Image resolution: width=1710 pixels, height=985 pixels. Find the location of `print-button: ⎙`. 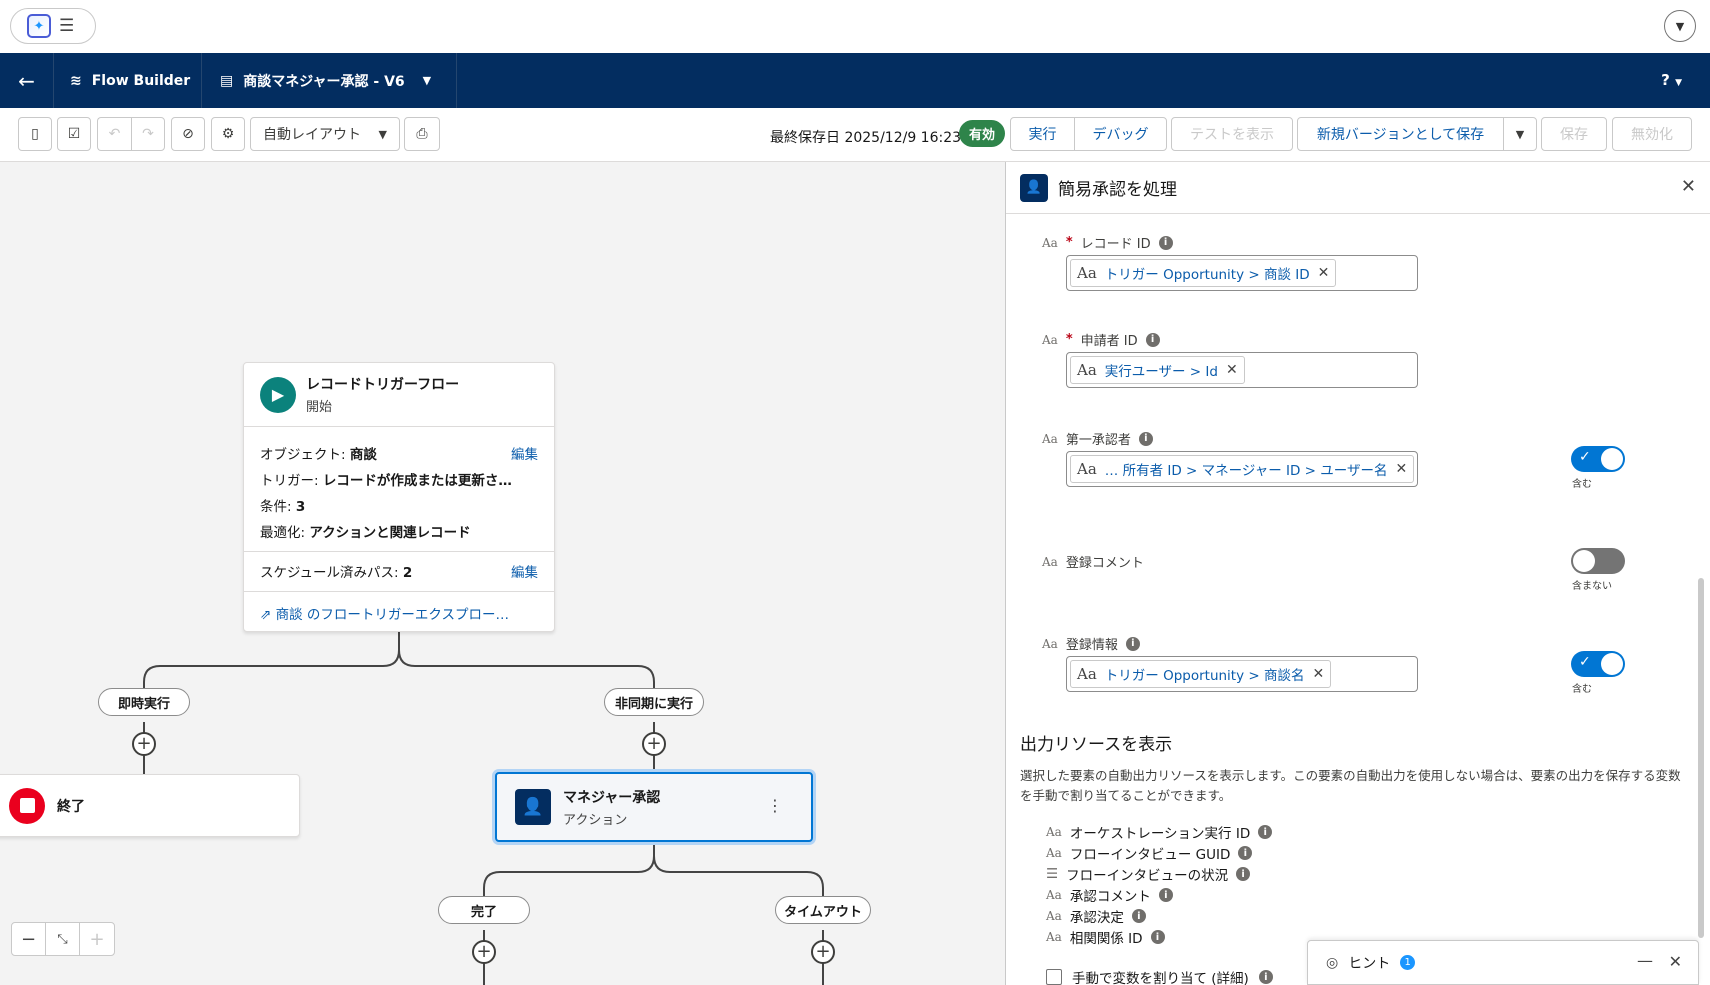

print-button: ⎙ is located at coordinates (422, 134).